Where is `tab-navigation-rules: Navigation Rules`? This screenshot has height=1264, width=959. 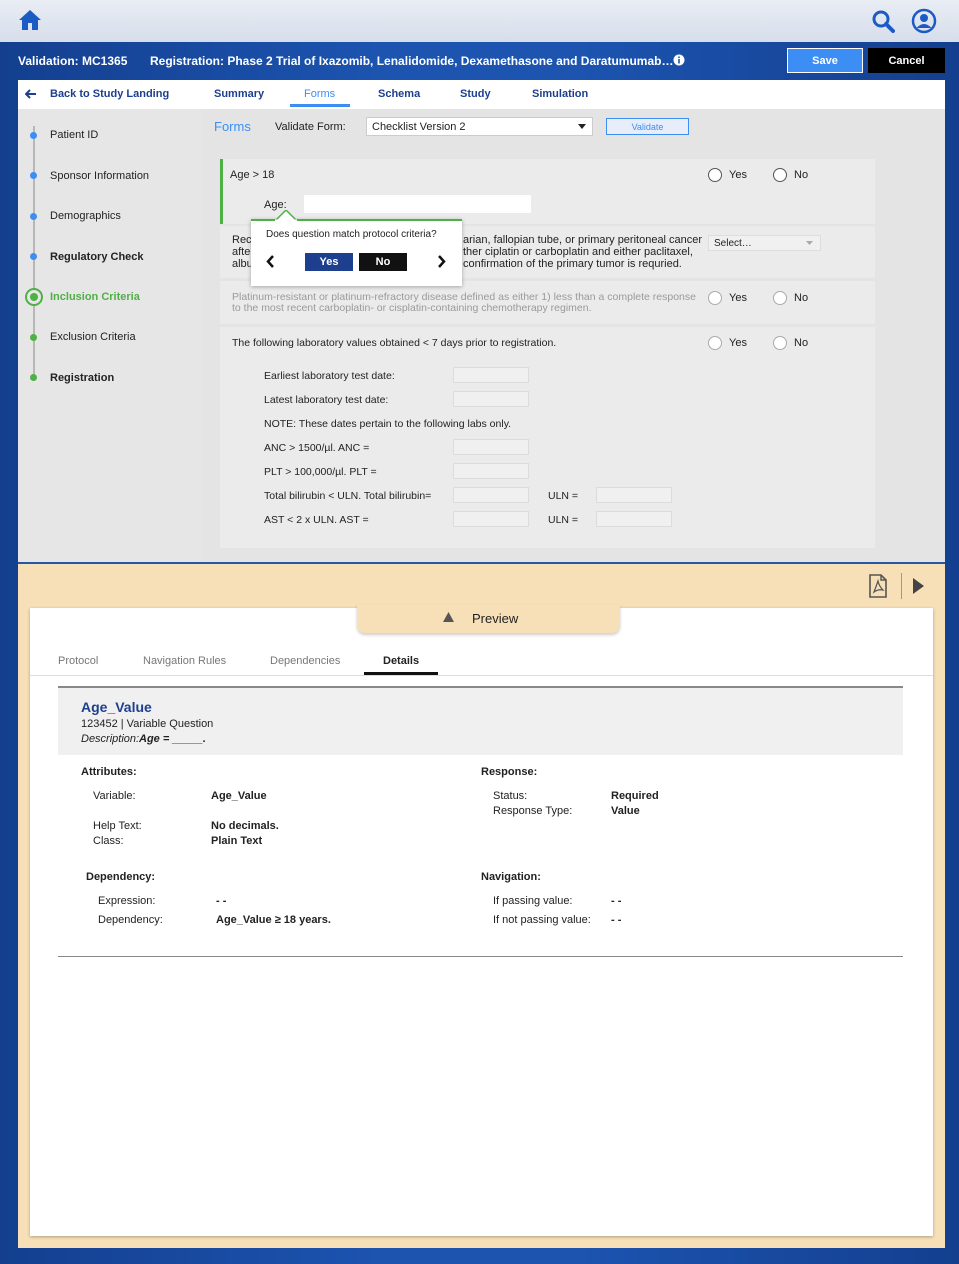
tab-navigation-rules: Navigation Rules is located at coordinates (184, 661).